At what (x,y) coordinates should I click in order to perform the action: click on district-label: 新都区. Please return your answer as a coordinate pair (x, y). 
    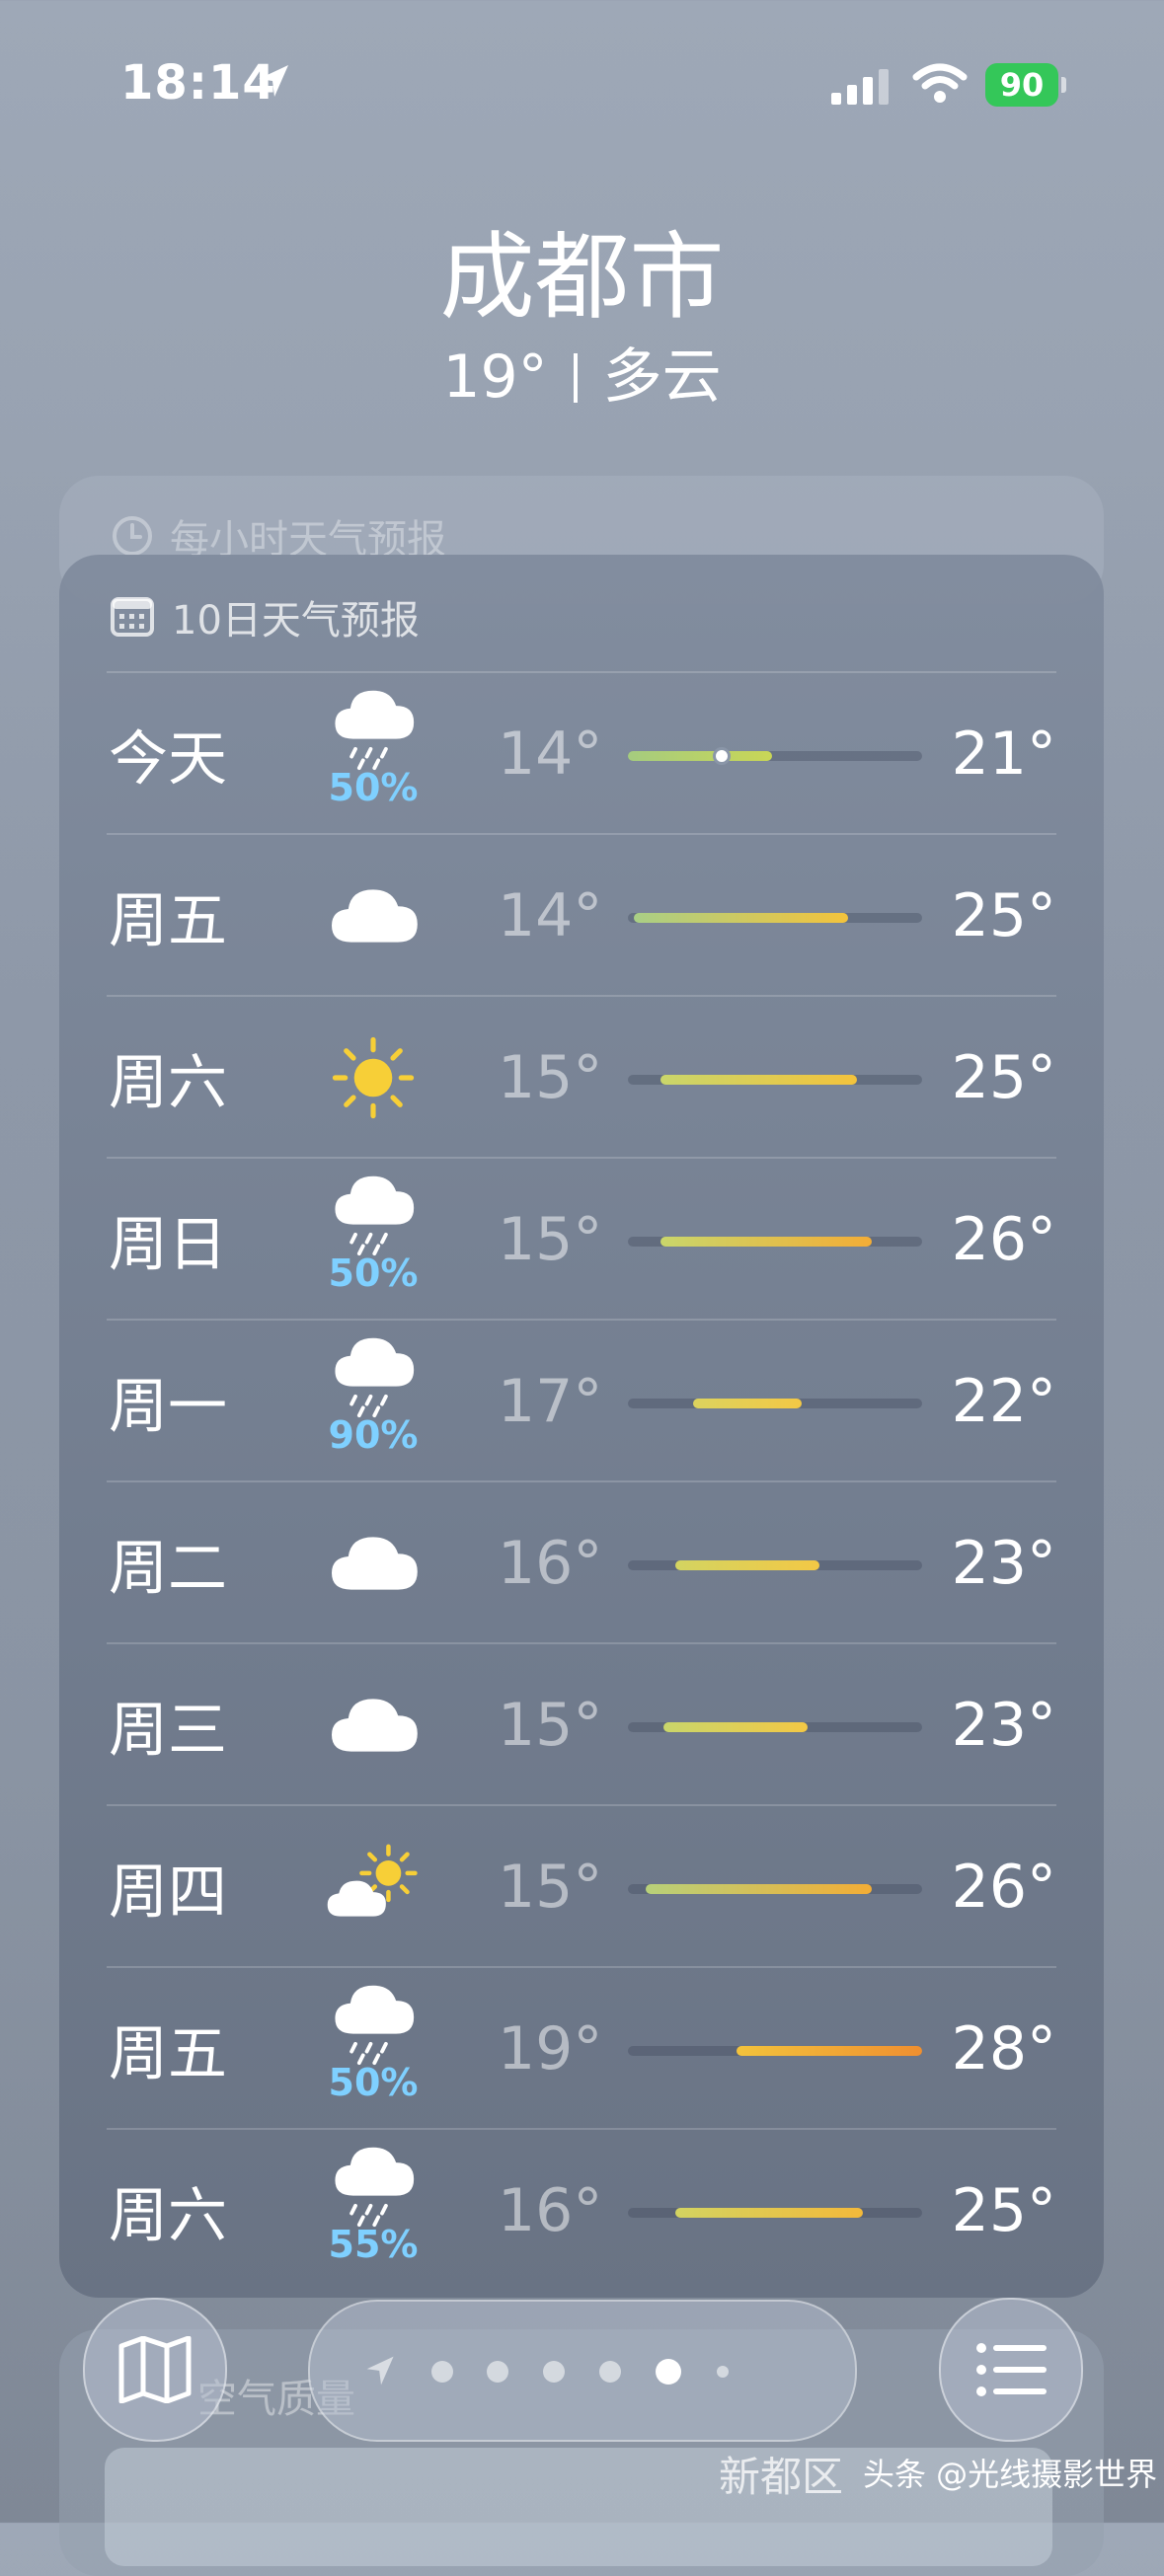
    Looking at the image, I should click on (781, 2477).